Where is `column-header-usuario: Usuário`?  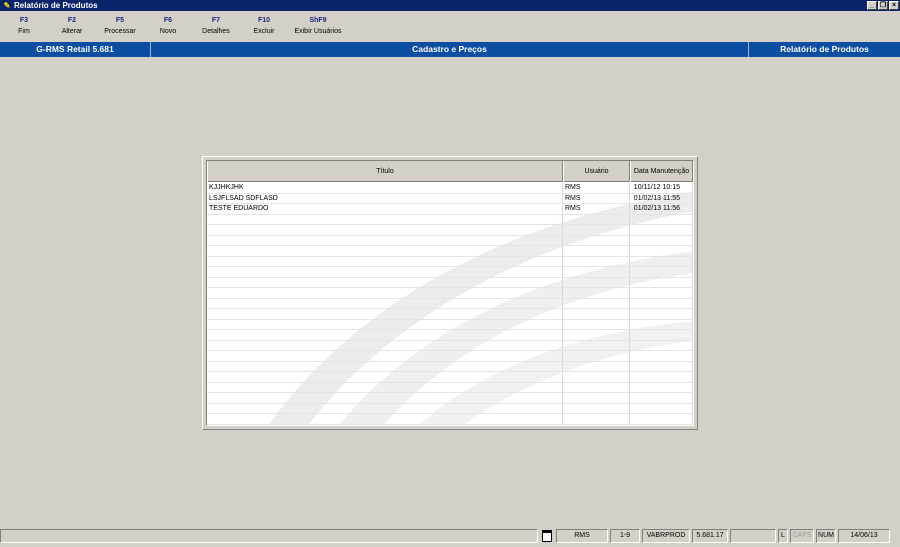
column-header-usuario: Usuário is located at coordinates (596, 171).